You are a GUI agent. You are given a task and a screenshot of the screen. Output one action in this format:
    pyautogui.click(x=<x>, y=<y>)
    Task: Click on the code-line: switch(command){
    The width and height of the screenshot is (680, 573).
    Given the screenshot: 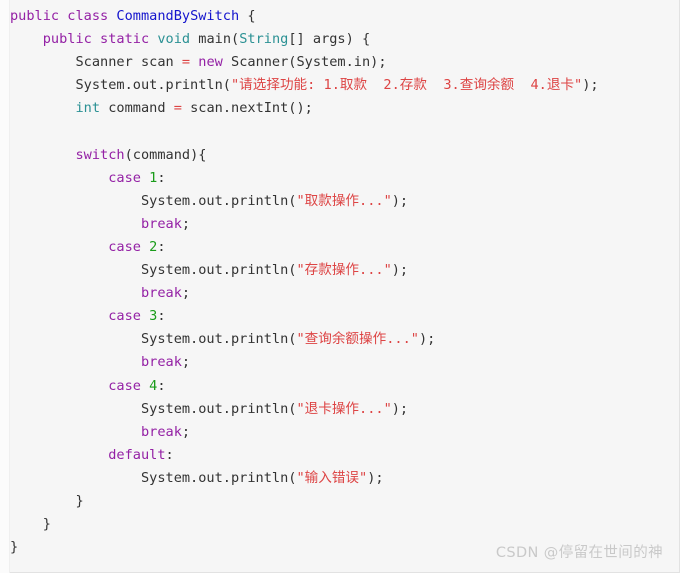 What is the action you would take?
    pyautogui.click(x=344, y=155)
    